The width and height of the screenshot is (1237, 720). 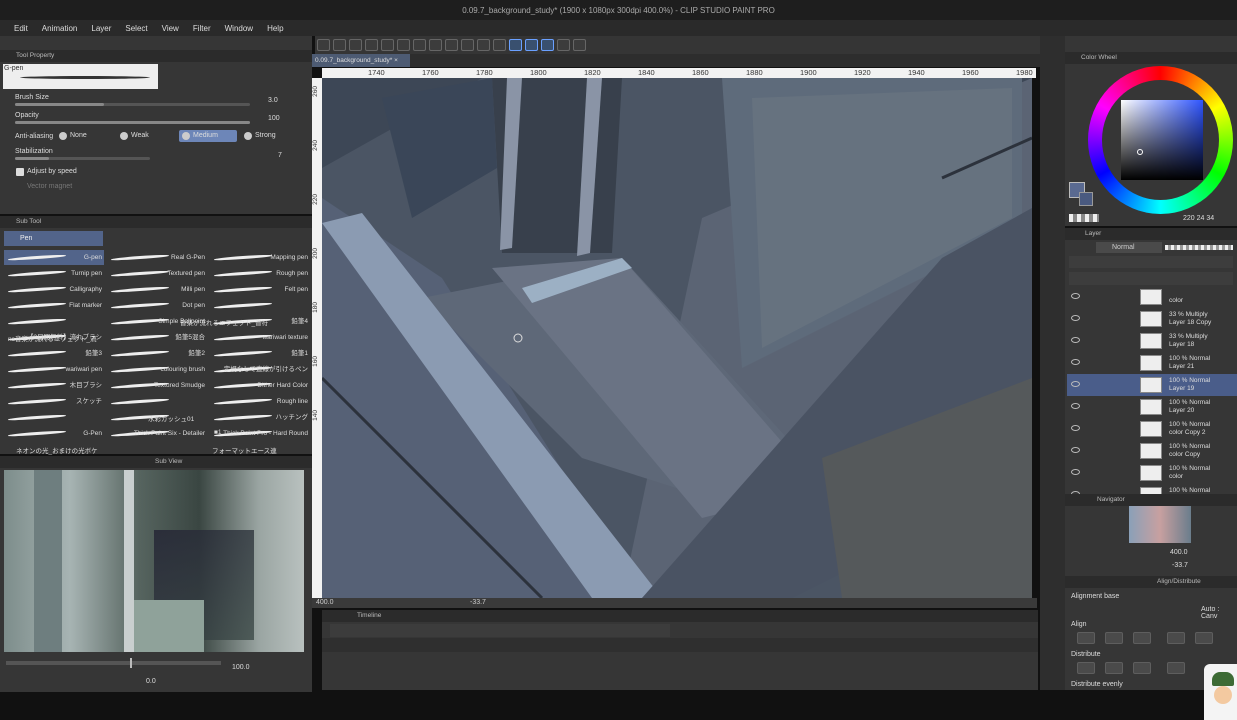 What do you see at coordinates (54, 289) in the screenshot?
I see `brush-item: Calligraphy` at bounding box center [54, 289].